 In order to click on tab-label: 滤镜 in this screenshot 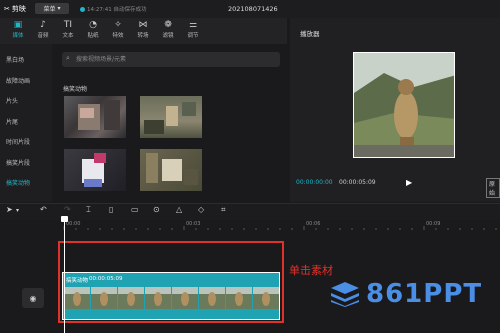, I will do `click(168, 36)`.